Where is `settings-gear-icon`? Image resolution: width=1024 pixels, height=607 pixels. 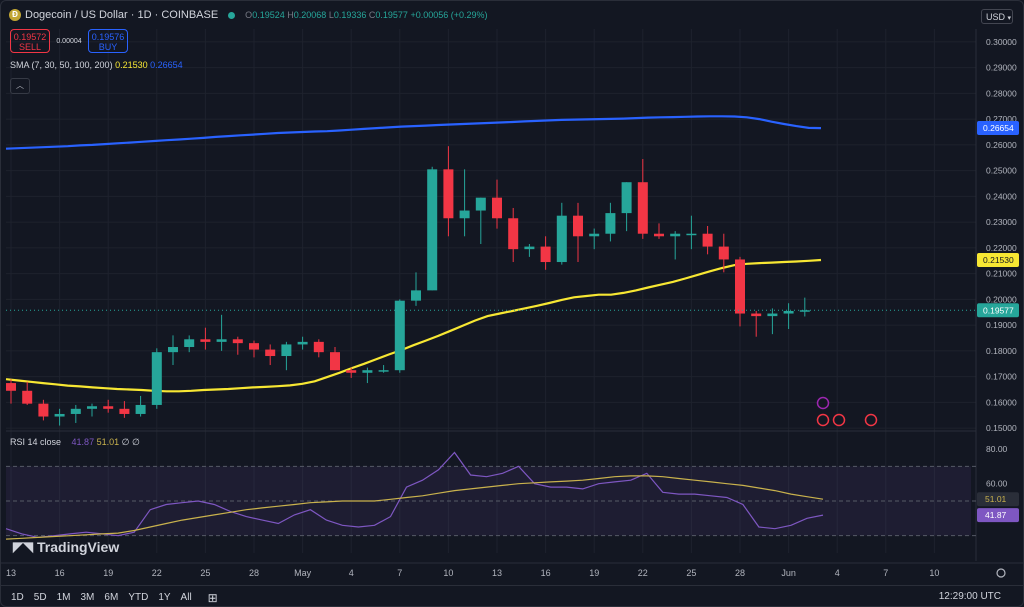 settings-gear-icon is located at coordinates (1001, 573).